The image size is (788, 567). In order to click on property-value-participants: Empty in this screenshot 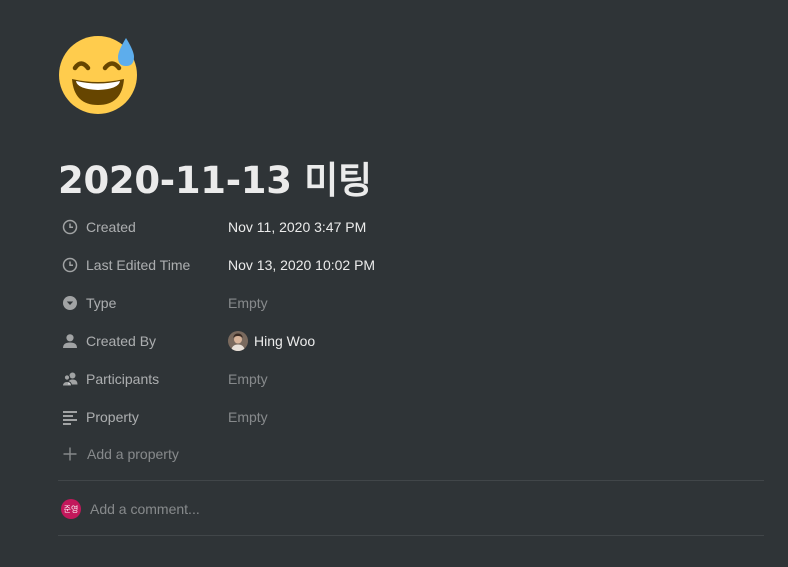, I will do `click(248, 379)`.